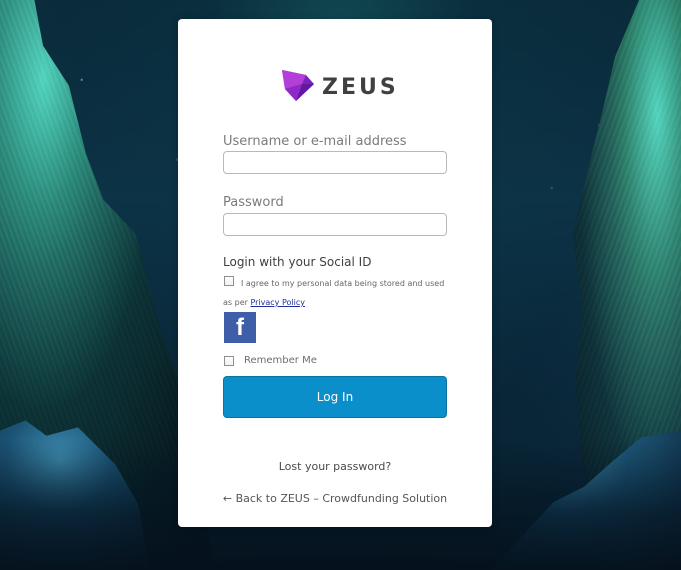 The width and height of the screenshot is (681, 570). What do you see at coordinates (360, 87) in the screenshot?
I see `brand-name: ZEUS` at bounding box center [360, 87].